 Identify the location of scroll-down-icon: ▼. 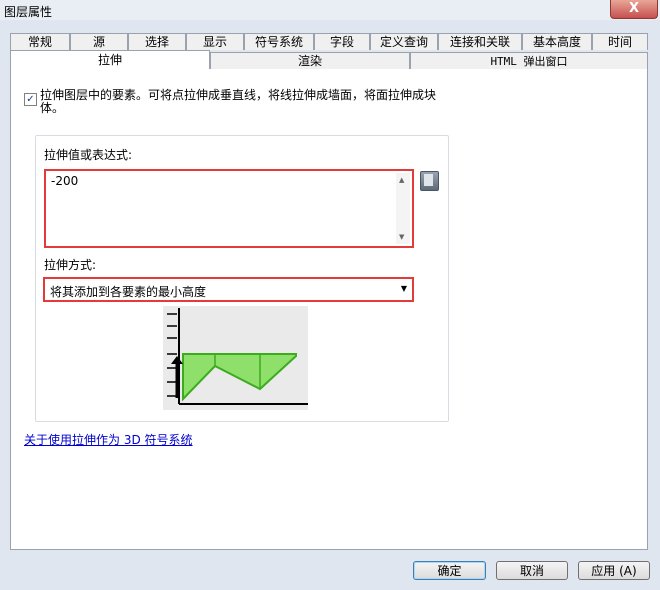
(401, 237).